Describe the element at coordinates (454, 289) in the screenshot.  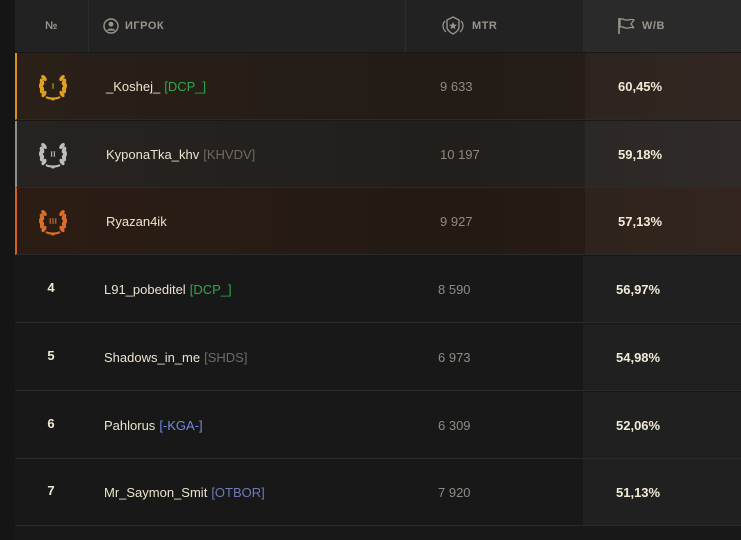
I see `mtr-value: 8 590` at that location.